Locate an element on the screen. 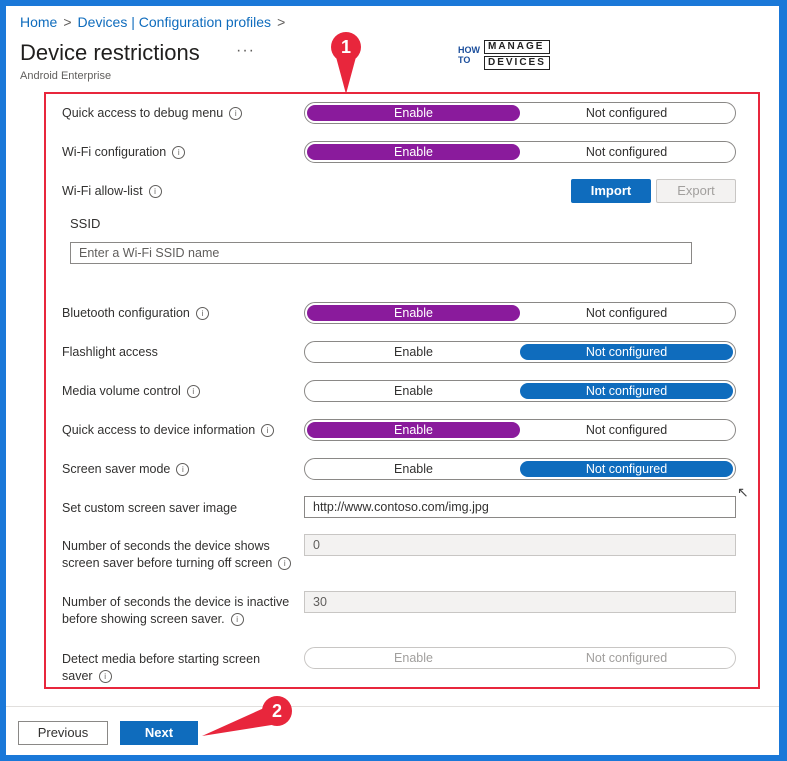 This screenshot has width=787, height=761. media-volume-control-toggle: Enable Not configured is located at coordinates (520, 391).